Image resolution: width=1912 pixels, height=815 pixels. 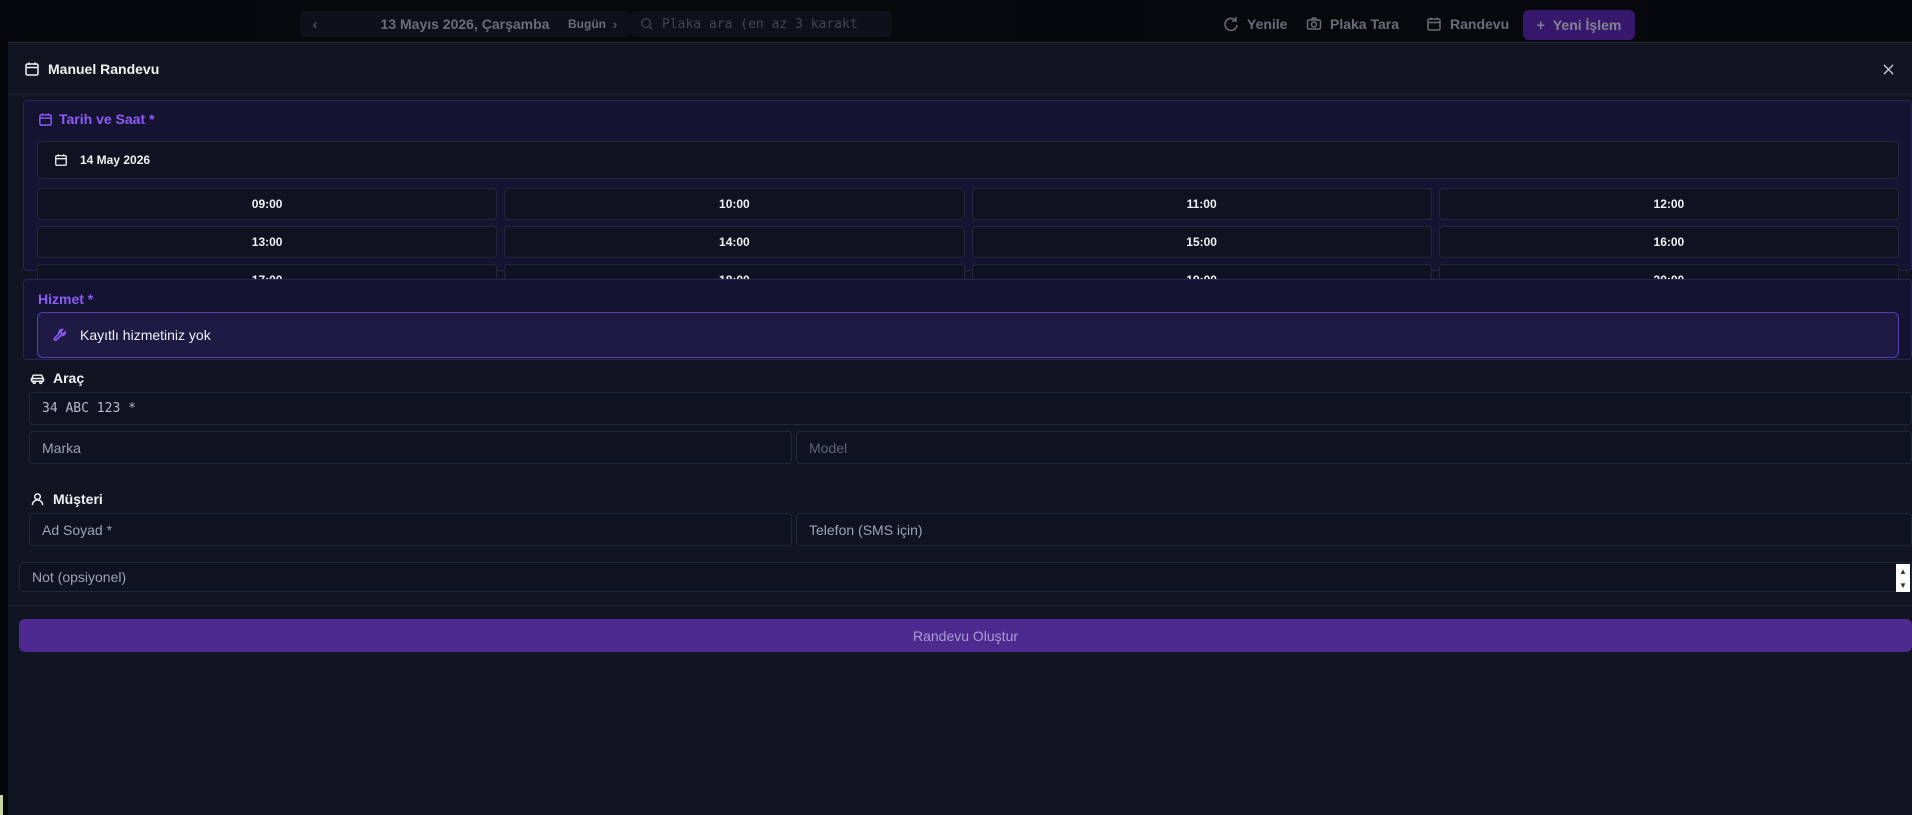 What do you see at coordinates (69, 378) in the screenshot?
I see `vehicle-title-text: Araç` at bounding box center [69, 378].